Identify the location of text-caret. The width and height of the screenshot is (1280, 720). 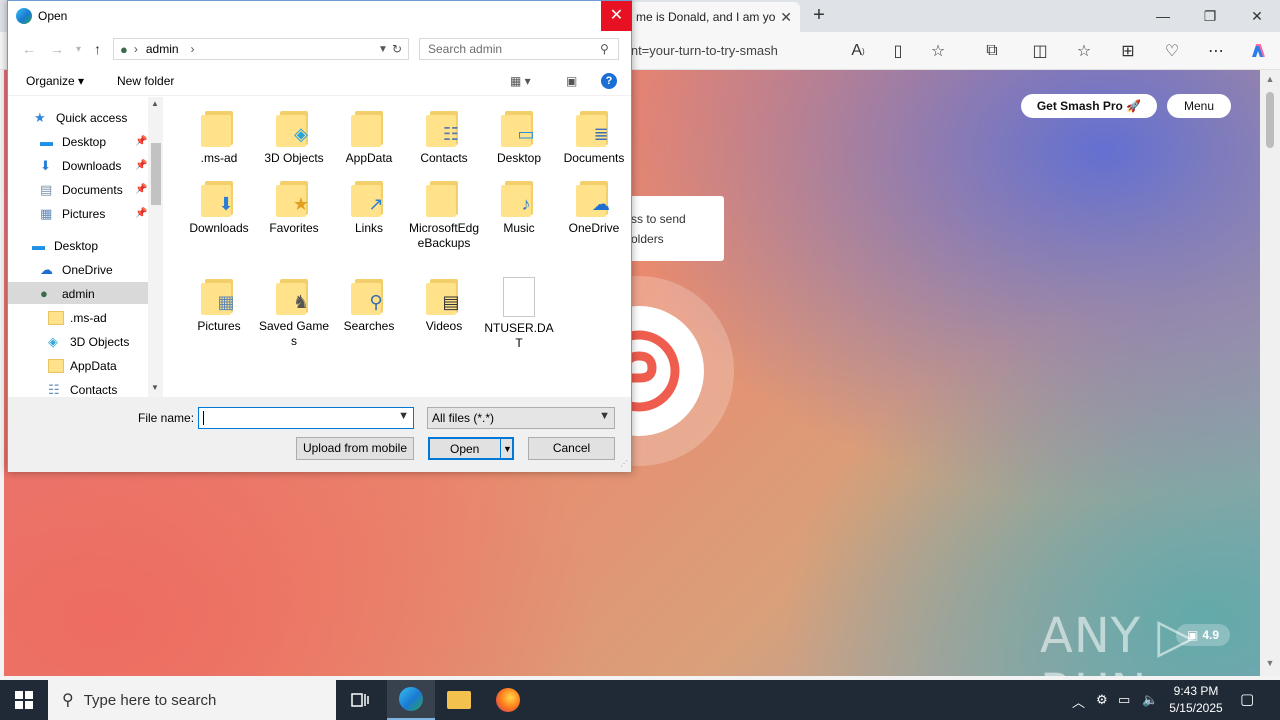
(203, 418).